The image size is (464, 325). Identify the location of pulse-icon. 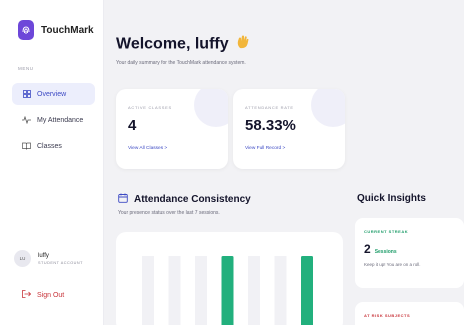
(26, 120).